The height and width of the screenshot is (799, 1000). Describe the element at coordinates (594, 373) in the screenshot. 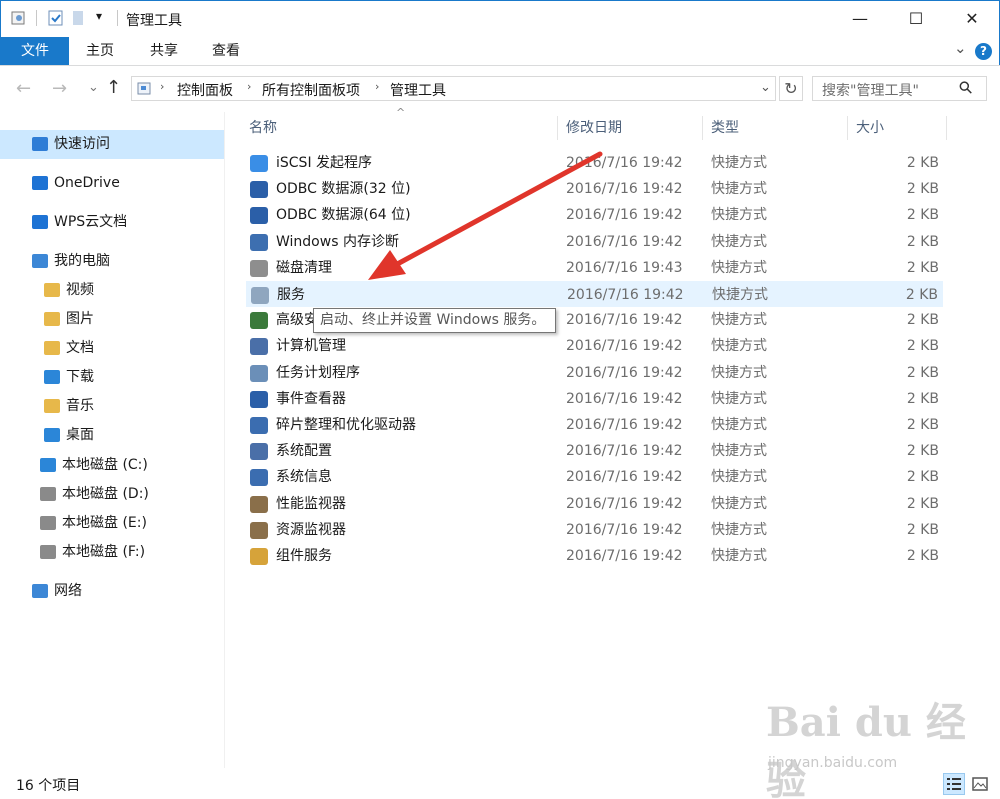

I see `file-row: 任务计划程序 2016/7/16 19:42 快捷方式 2 KB` at that location.